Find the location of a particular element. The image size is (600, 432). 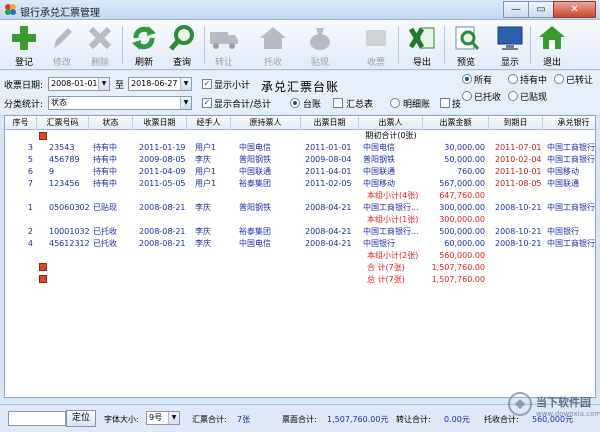

query-label: 查询 is located at coordinates (181, 63).